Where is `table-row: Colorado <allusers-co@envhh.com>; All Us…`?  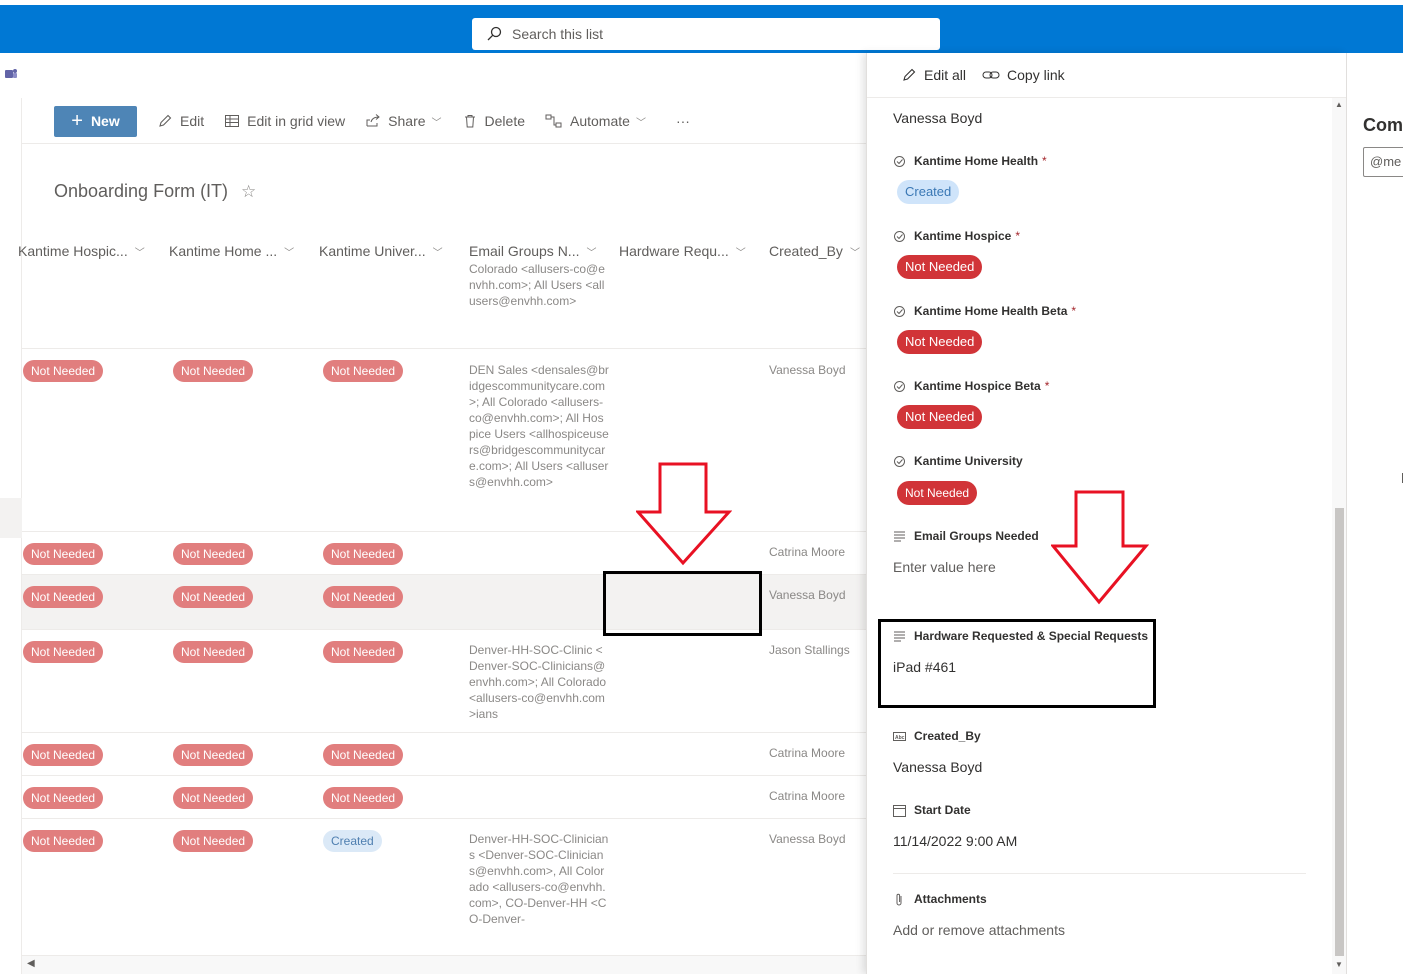 table-row: Colorado <allusers-co@envhh.com>; All Us… is located at coordinates (444, 305).